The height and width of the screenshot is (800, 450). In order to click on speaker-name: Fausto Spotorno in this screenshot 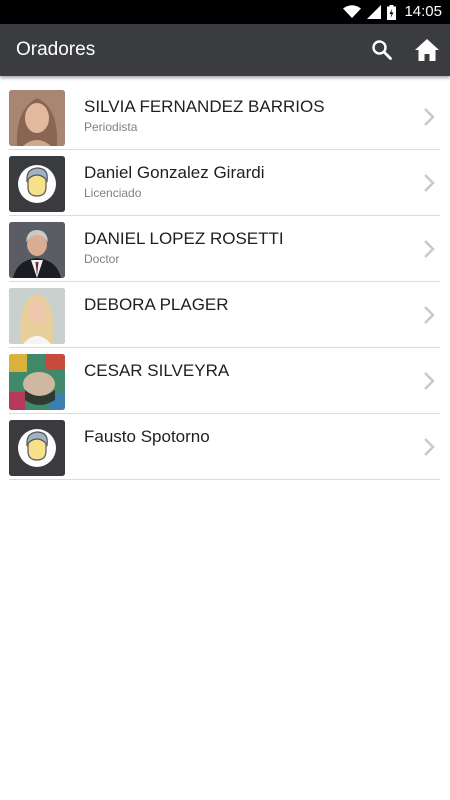, I will do `click(147, 436)`.